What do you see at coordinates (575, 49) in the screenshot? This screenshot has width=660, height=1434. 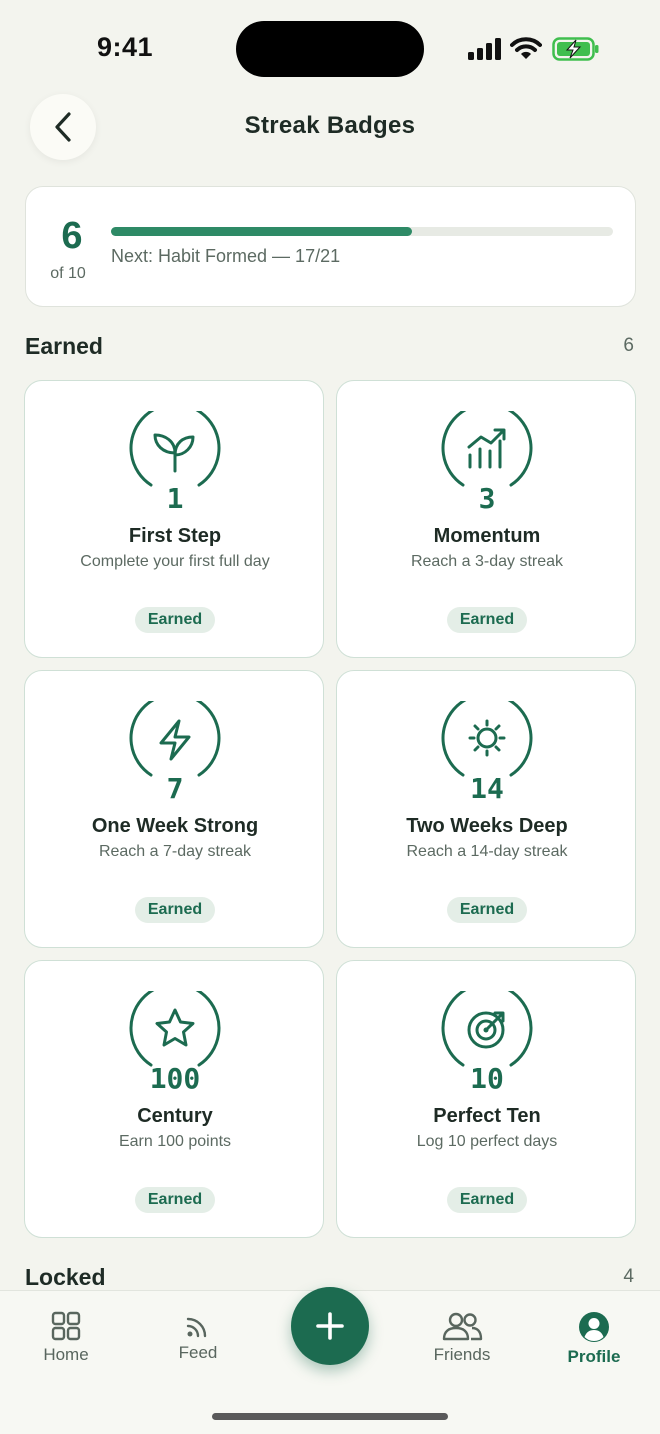 I see `battery-icon` at bounding box center [575, 49].